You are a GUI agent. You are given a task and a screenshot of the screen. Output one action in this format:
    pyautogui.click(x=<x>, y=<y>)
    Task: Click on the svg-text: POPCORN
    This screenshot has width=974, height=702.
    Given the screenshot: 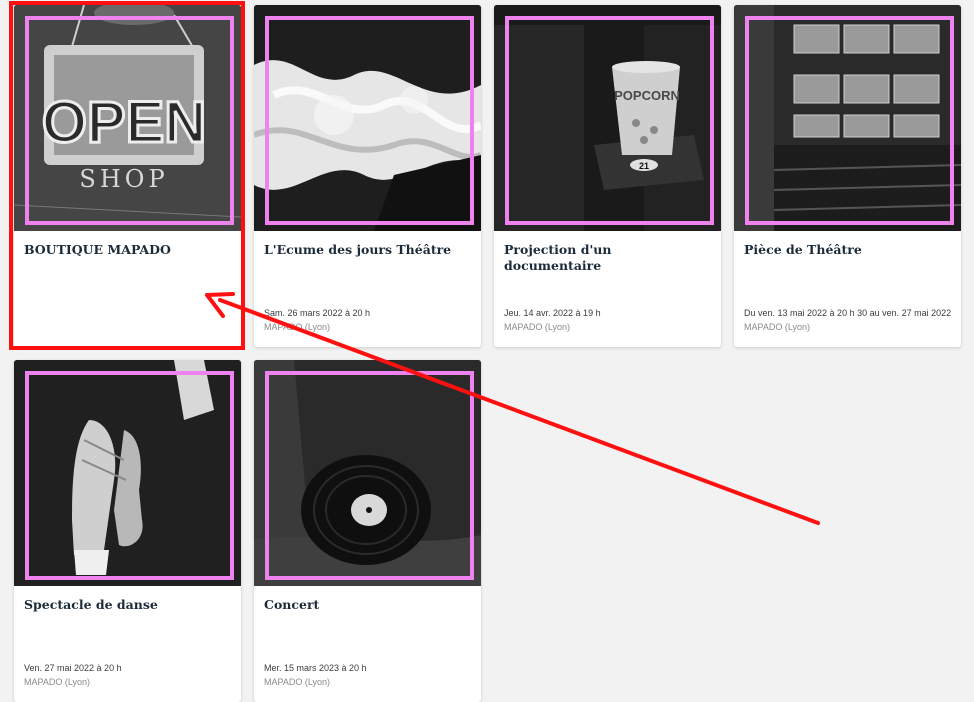 What is the action you would take?
    pyautogui.click(x=647, y=95)
    